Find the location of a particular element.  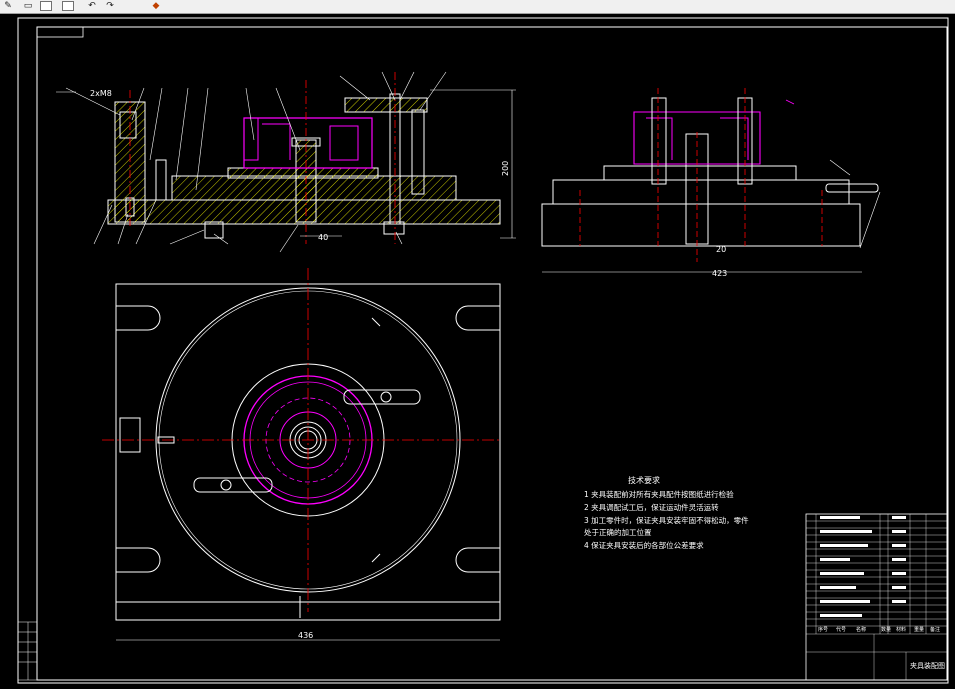

drawing-name: 夹具装配图 is located at coordinates (927, 665).